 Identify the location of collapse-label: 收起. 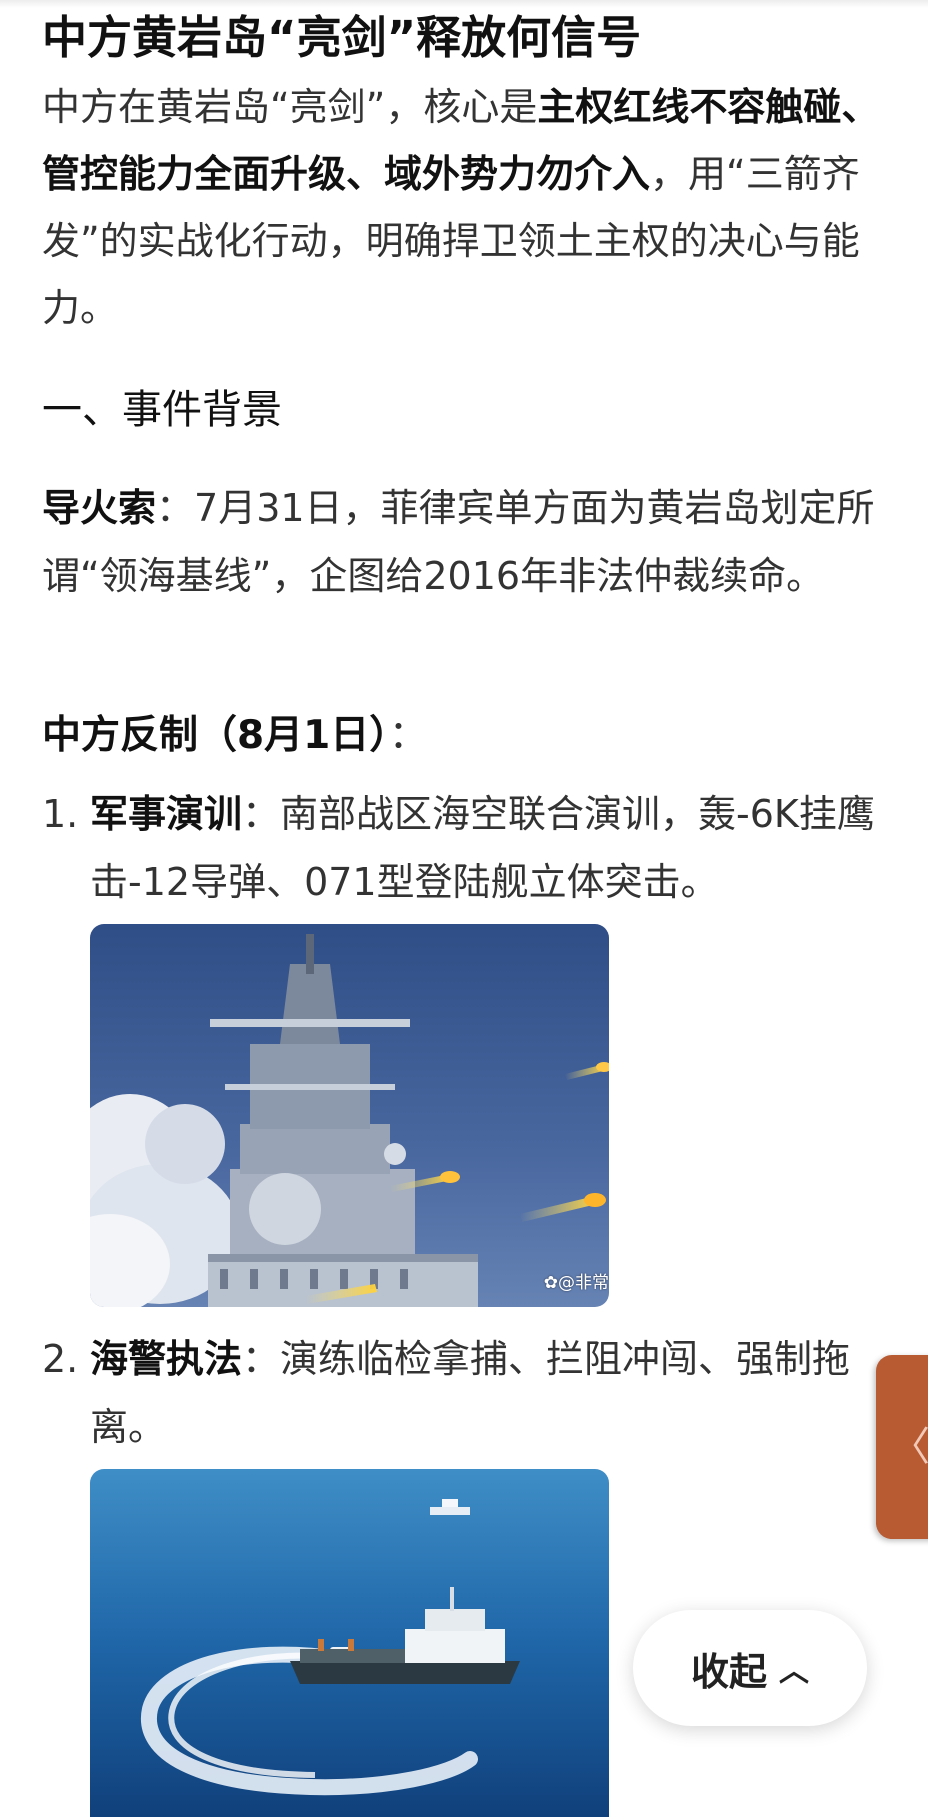
(728, 1671).